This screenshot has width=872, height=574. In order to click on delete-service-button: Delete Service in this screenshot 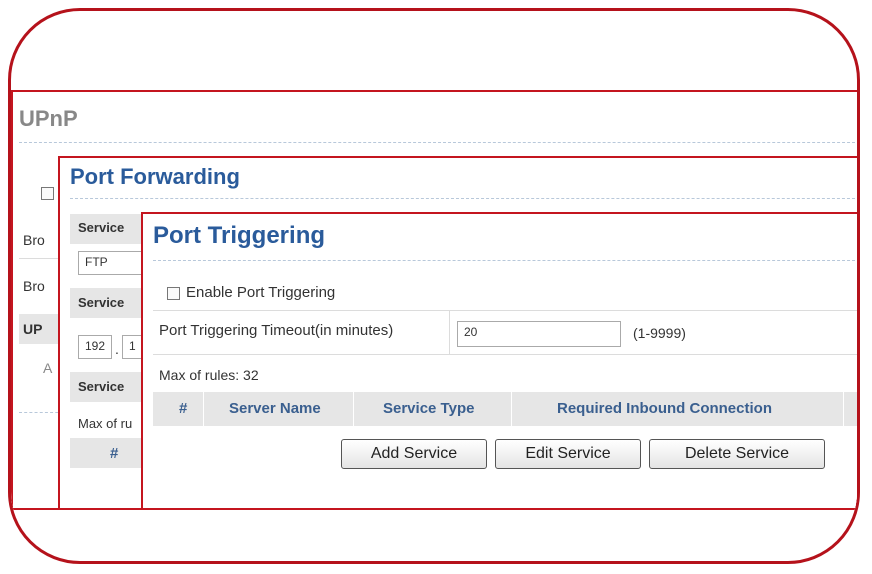, I will do `click(737, 454)`.